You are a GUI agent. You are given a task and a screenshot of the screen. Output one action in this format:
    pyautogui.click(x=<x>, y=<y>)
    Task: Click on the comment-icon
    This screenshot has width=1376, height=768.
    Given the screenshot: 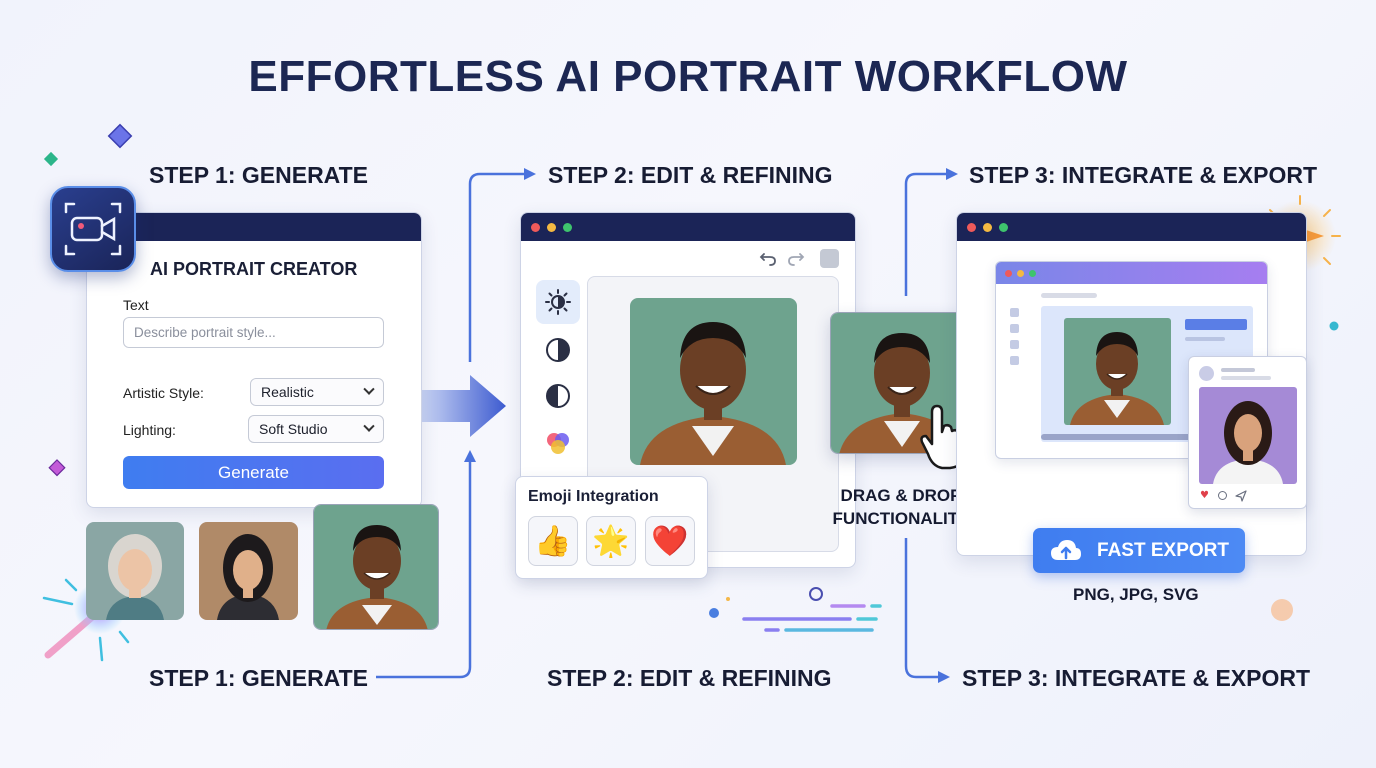 What is the action you would take?
    pyautogui.click(x=1222, y=495)
    